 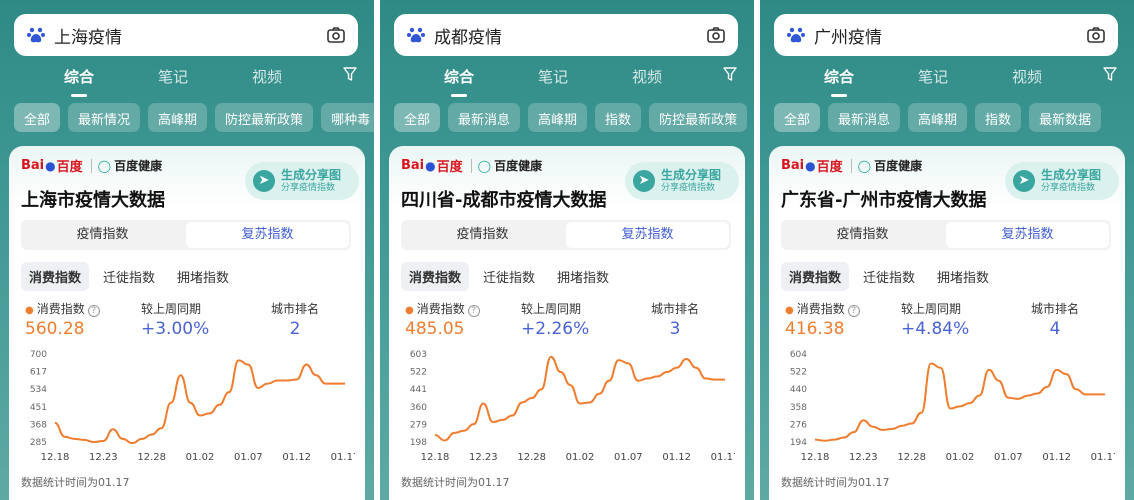 What do you see at coordinates (264, 181) in the screenshot?
I see `share-arrow-icon: ➤` at bounding box center [264, 181].